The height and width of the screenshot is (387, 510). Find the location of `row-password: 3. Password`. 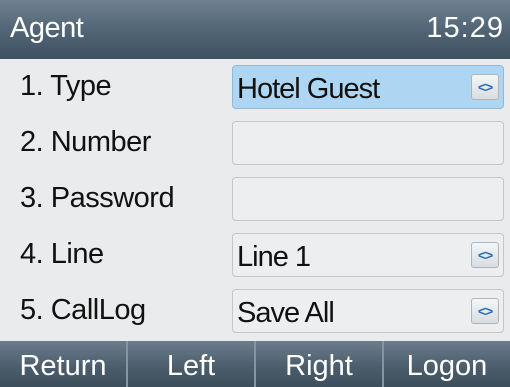

row-password: 3. Password is located at coordinates (255, 199).